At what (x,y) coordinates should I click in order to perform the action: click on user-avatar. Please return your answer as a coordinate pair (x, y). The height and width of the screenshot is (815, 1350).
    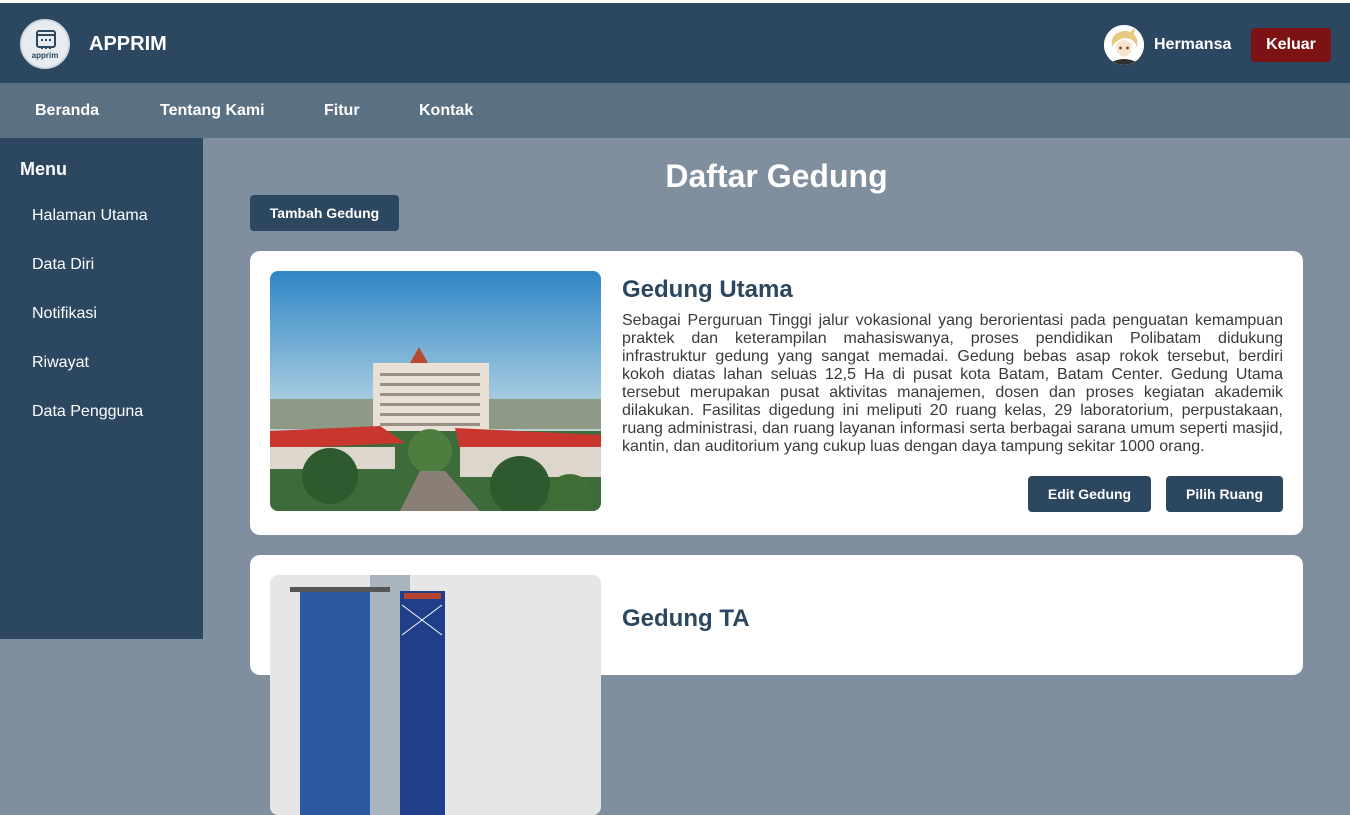
    Looking at the image, I should click on (1124, 45).